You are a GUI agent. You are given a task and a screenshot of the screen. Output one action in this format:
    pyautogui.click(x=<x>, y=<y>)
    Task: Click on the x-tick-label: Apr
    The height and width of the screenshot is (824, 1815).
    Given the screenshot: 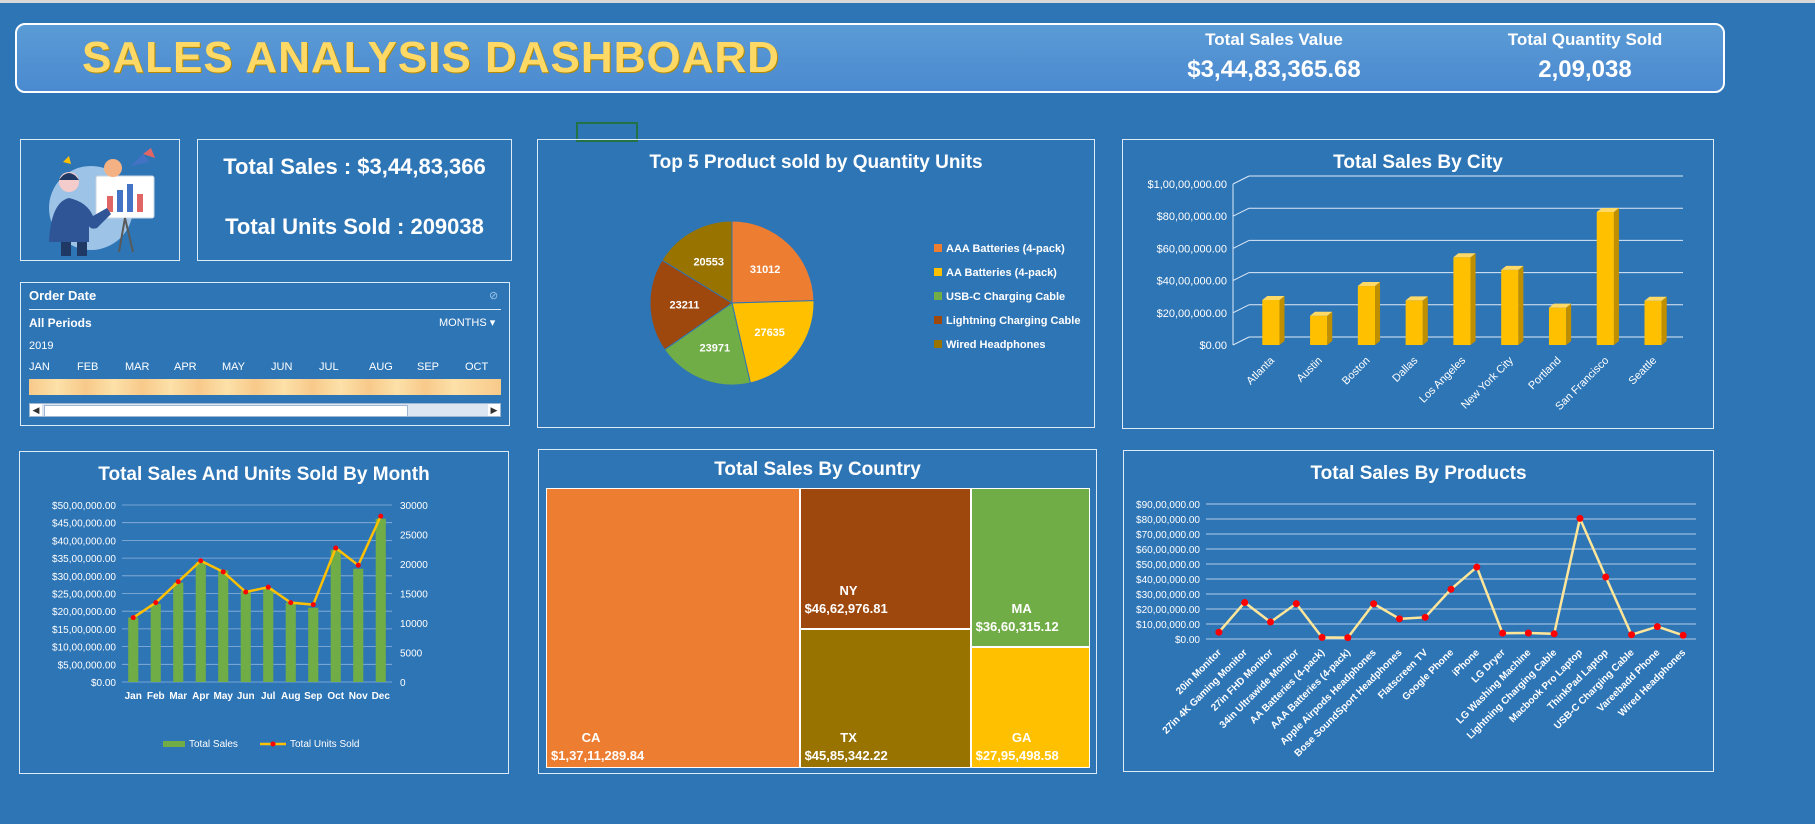 What is the action you would take?
    pyautogui.click(x=200, y=696)
    